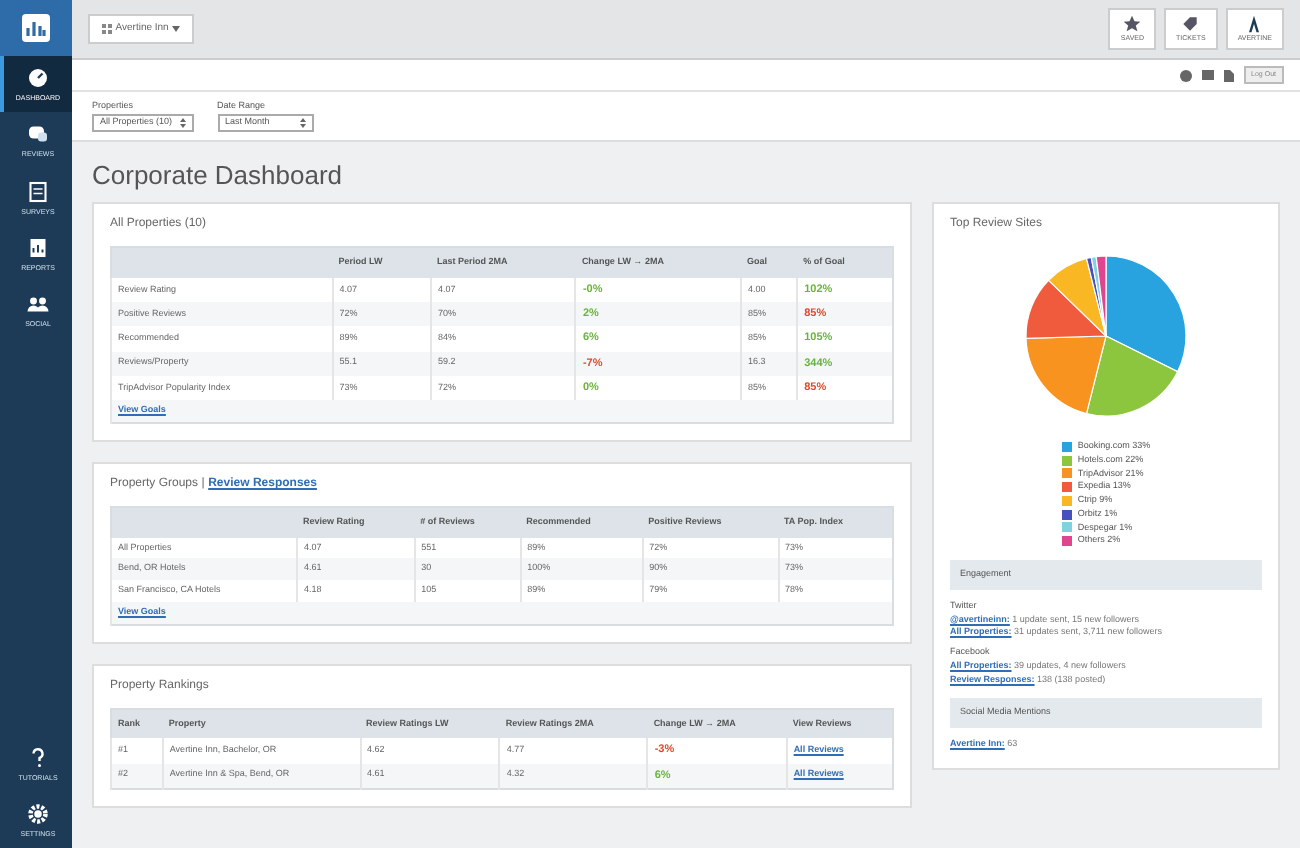  Describe the element at coordinates (1228, 75) in the screenshot. I see `document-icon` at that location.